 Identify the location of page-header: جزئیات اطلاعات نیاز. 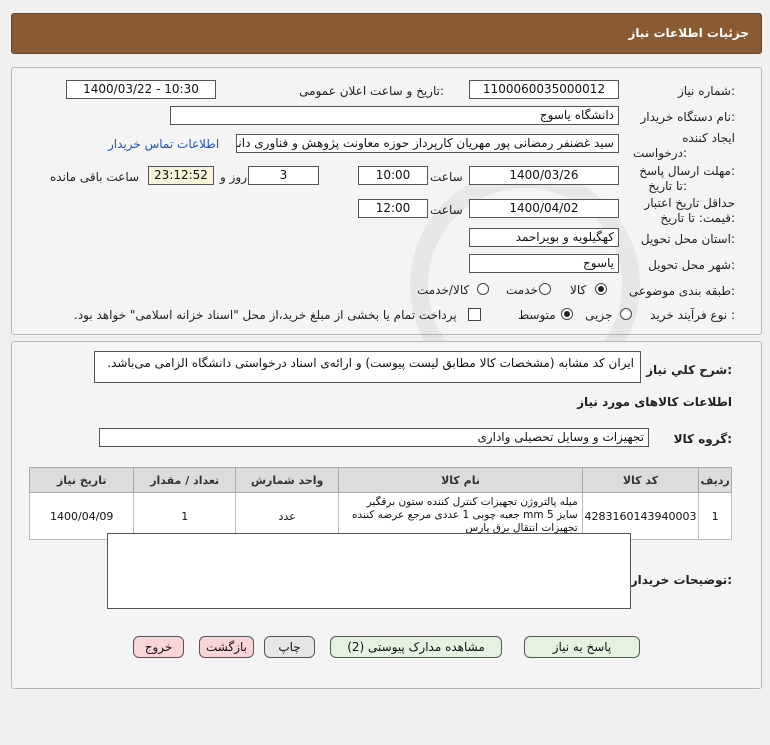
(386, 33).